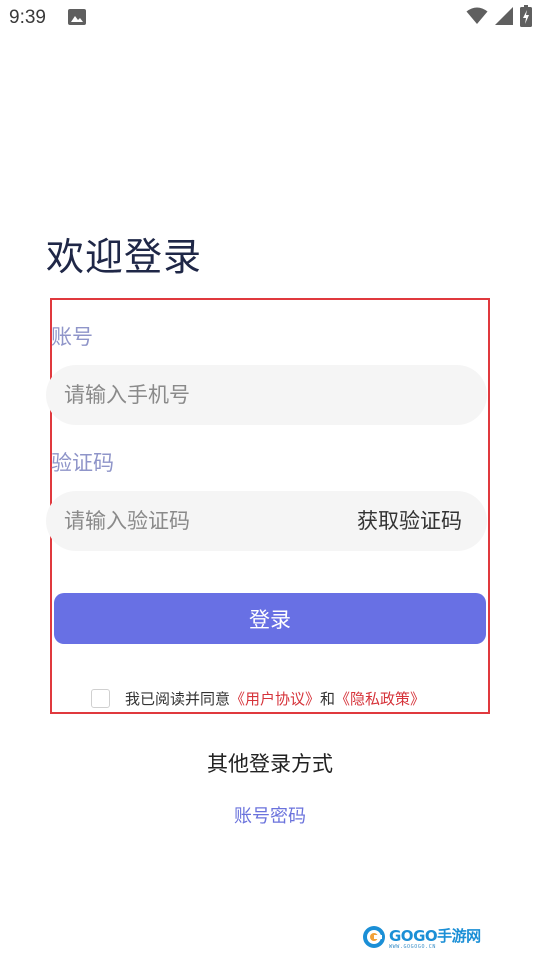 This screenshot has width=540, height=960. What do you see at coordinates (27, 17) in the screenshot?
I see `status-time: 9:39` at bounding box center [27, 17].